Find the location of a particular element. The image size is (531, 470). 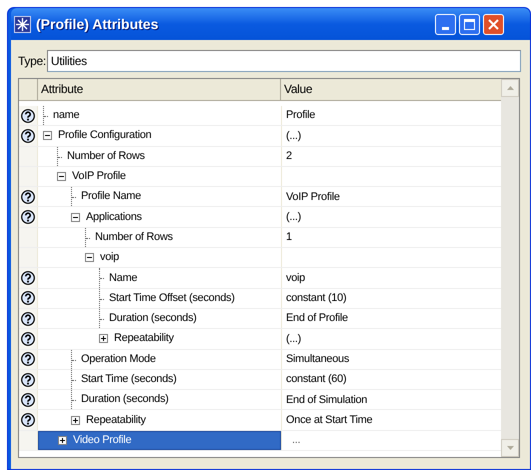

attribute-value: Once at Start Time is located at coordinates (329, 420).